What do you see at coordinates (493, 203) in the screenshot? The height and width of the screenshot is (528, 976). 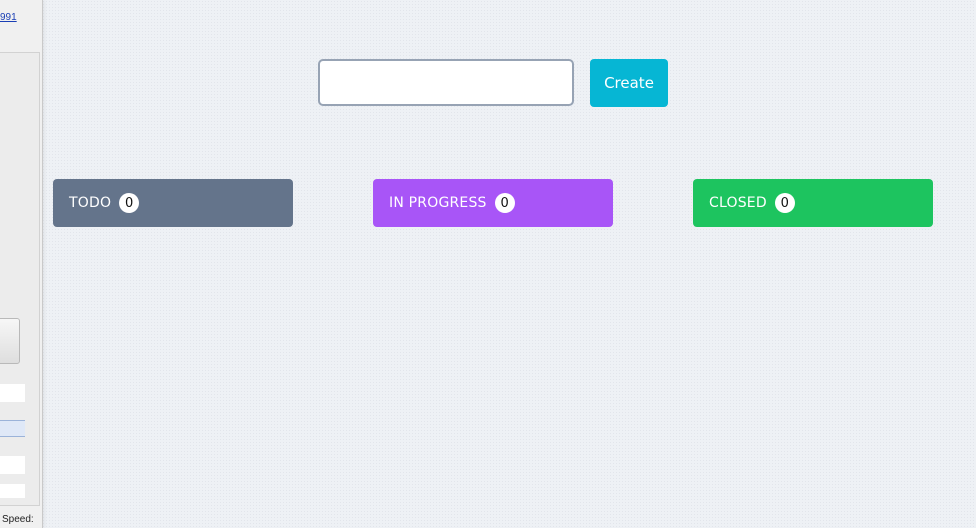 I see `column-in-progress-header: IN PROGRESS 0` at bounding box center [493, 203].